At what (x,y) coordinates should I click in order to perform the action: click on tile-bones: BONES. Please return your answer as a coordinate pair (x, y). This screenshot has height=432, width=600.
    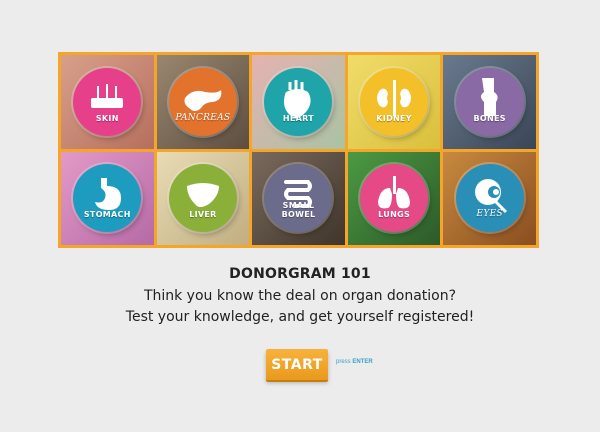
    Looking at the image, I should click on (489, 102).